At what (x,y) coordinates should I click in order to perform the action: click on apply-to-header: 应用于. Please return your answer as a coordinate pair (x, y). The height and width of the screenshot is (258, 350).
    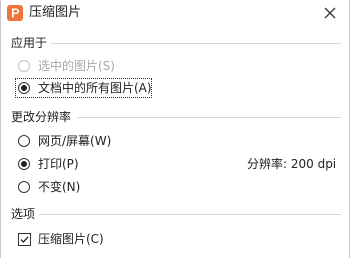
    Looking at the image, I should click on (29, 43).